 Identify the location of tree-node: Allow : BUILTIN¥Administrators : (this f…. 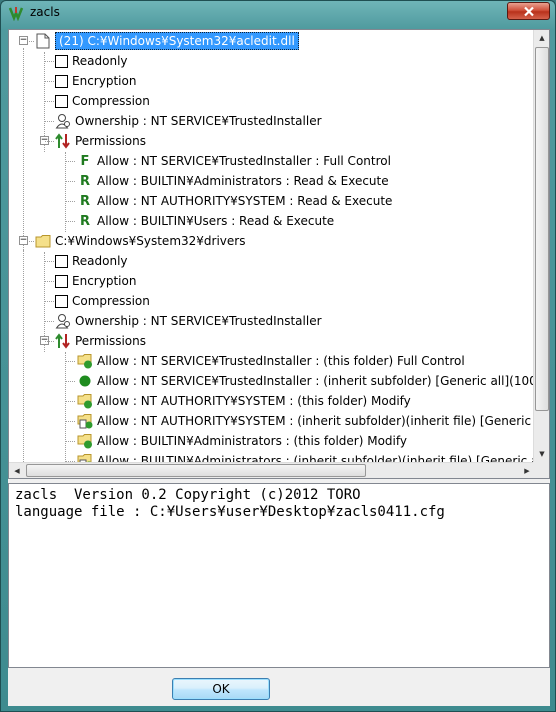
(242, 441).